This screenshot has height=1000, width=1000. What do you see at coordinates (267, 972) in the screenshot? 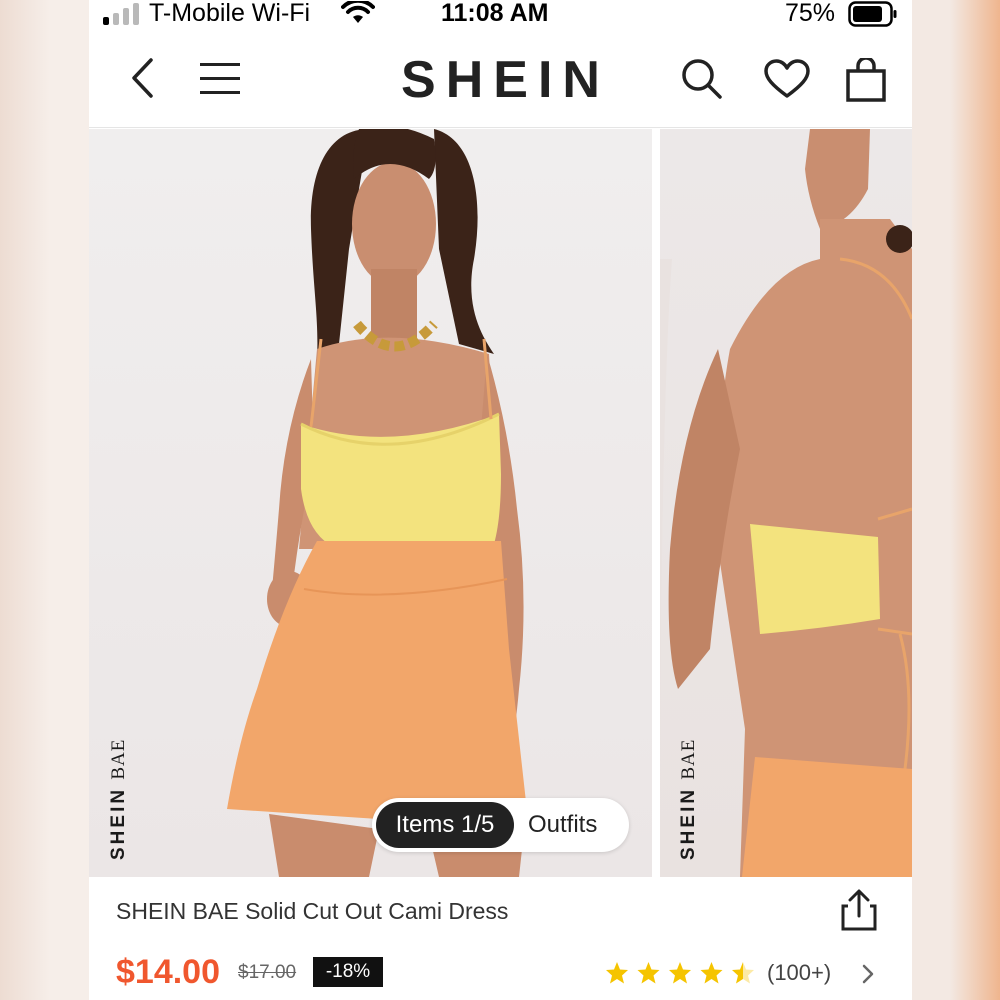
I see `original-price: $17.00` at bounding box center [267, 972].